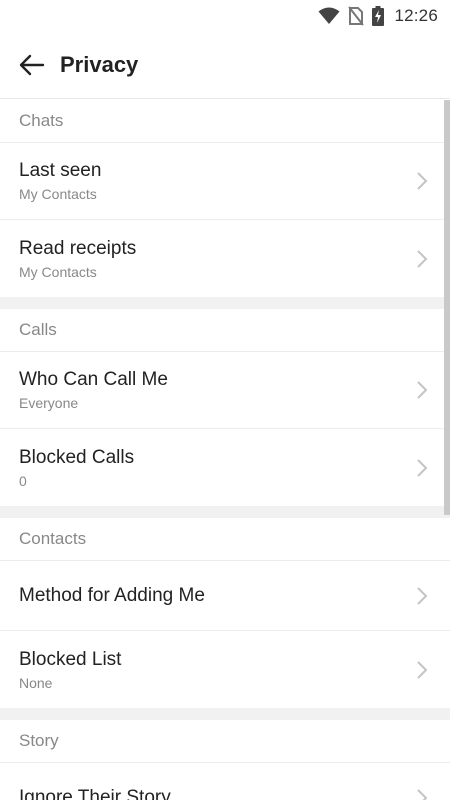  I want to click on row-value: 0, so click(23, 480).